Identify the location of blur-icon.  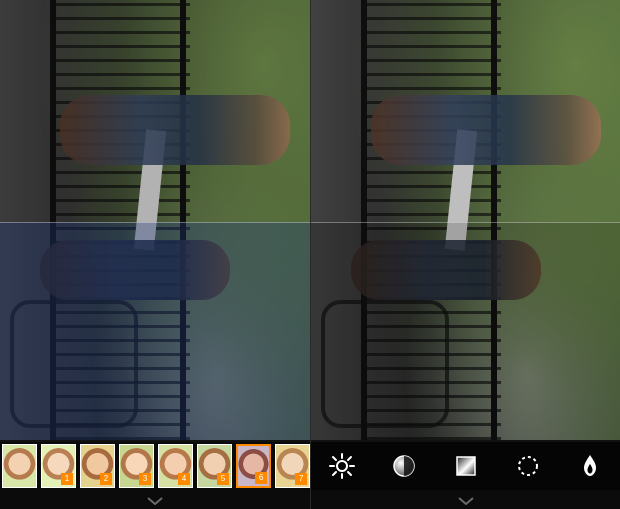
(528, 466).